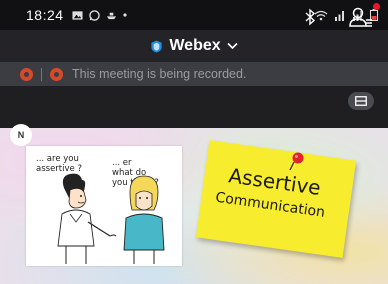 The width and height of the screenshot is (388, 284). What do you see at coordinates (232, 46) in the screenshot?
I see `chevron-down-icon` at bounding box center [232, 46].